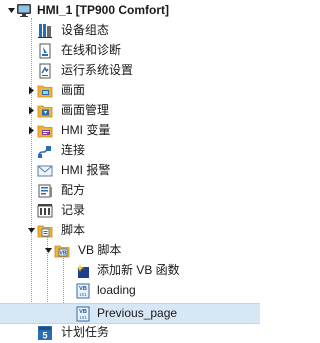 Image resolution: width=320 pixels, height=343 pixels. Describe the element at coordinates (45, 151) in the screenshot. I see `connections-icon` at that location.